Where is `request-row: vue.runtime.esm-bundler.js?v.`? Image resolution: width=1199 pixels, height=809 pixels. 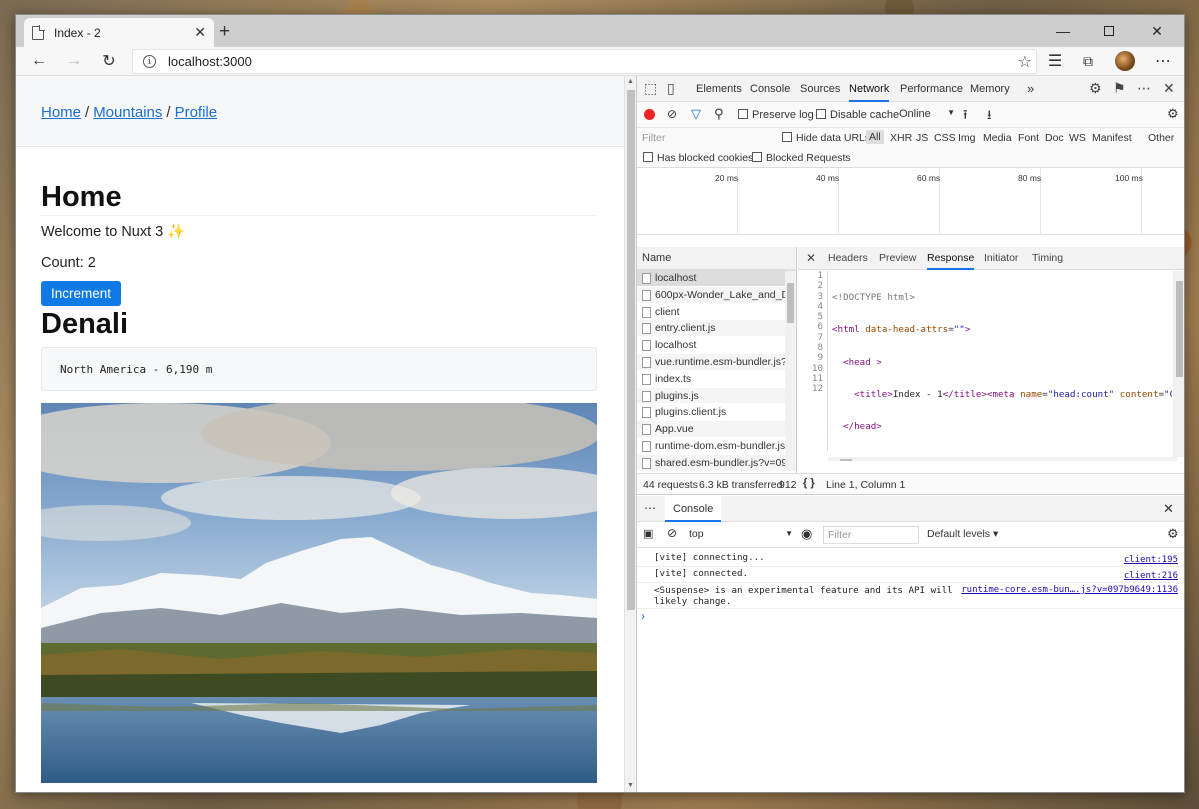 request-row: vue.runtime.esm-bundler.js?v. is located at coordinates (716, 362).